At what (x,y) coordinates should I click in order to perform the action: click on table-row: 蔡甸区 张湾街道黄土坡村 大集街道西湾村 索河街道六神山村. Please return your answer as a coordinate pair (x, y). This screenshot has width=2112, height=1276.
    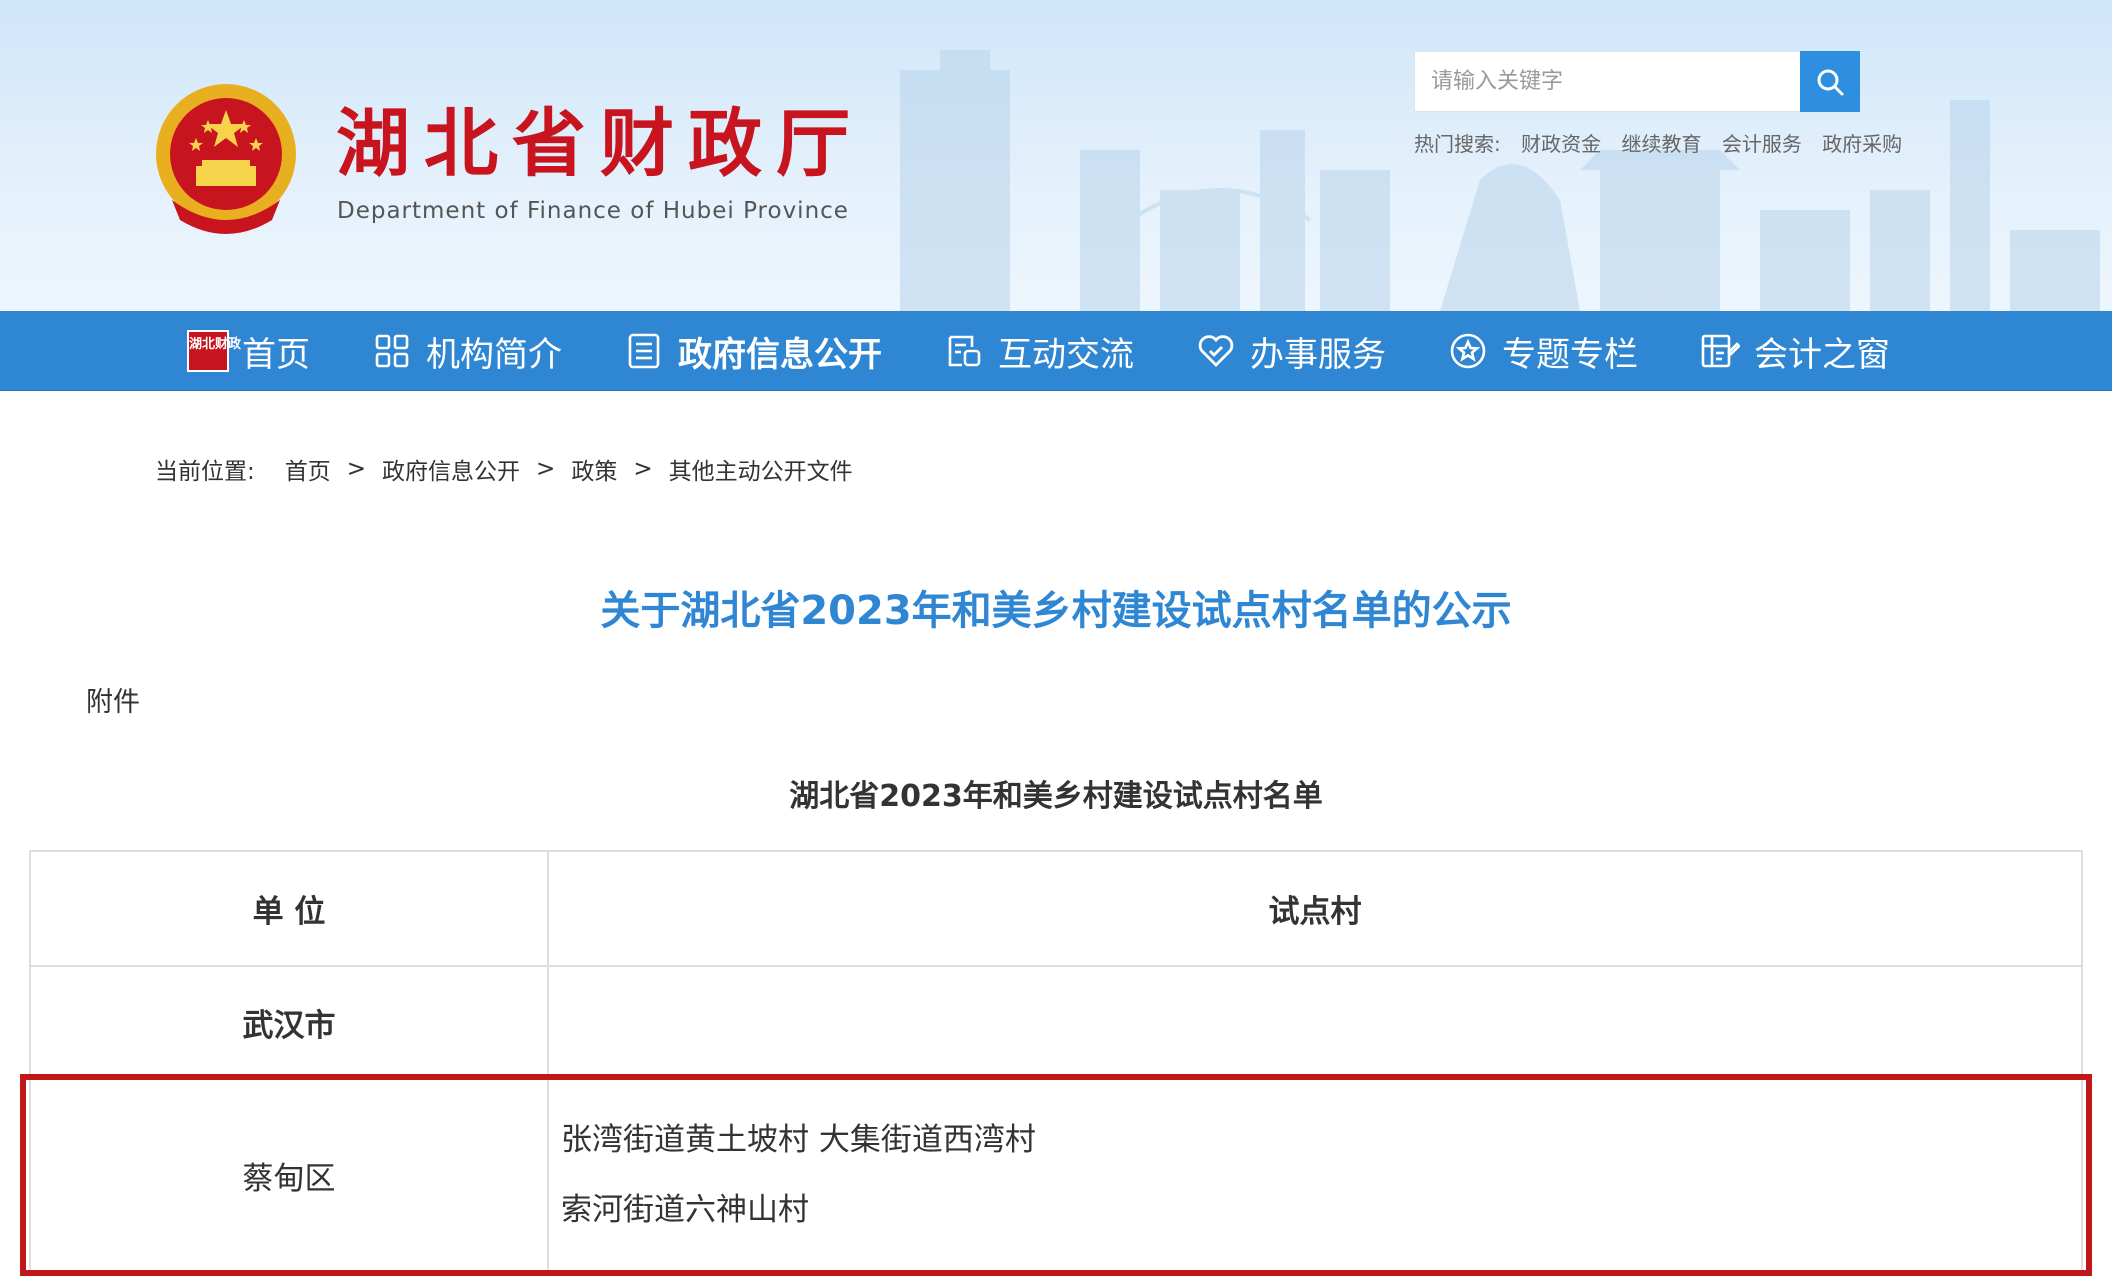
    Looking at the image, I should click on (1056, 1175).